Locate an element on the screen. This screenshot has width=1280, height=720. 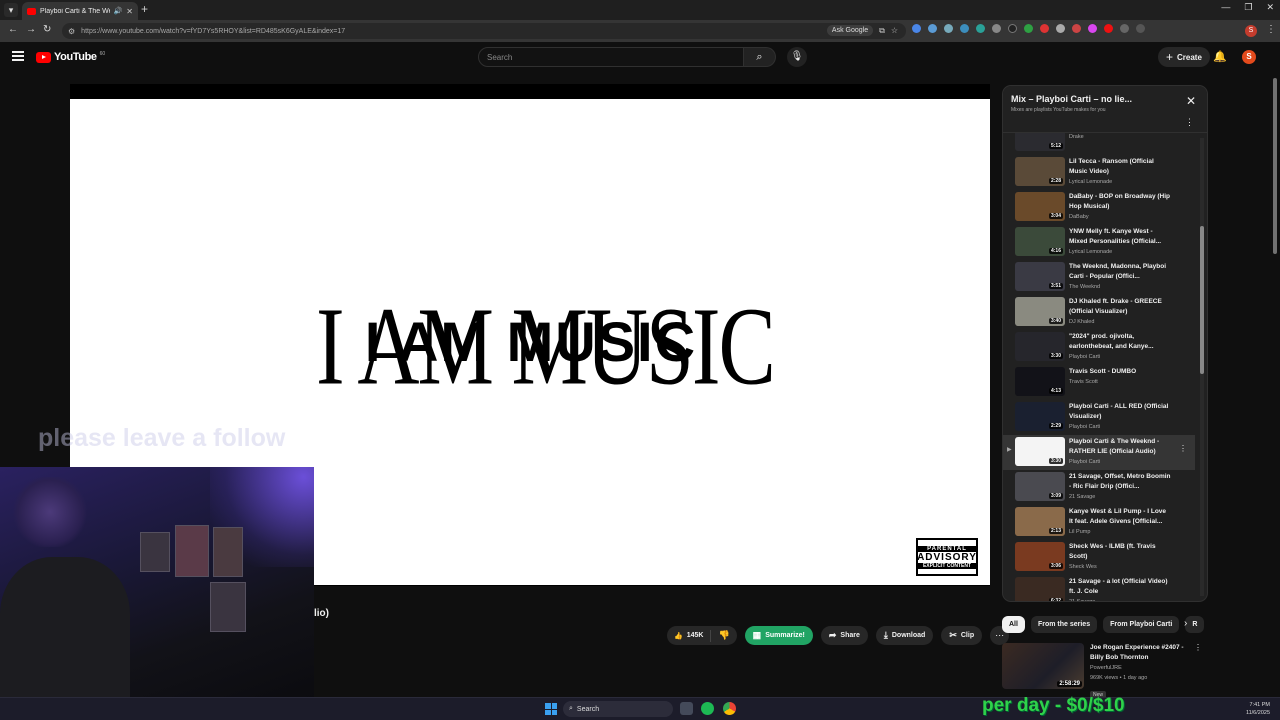
download-button: ⤓ Download is located at coordinates (904, 635).